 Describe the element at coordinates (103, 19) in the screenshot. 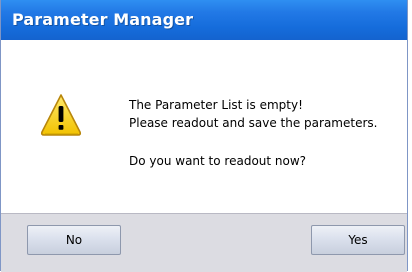

I see `window-title: Parameter Manager` at that location.